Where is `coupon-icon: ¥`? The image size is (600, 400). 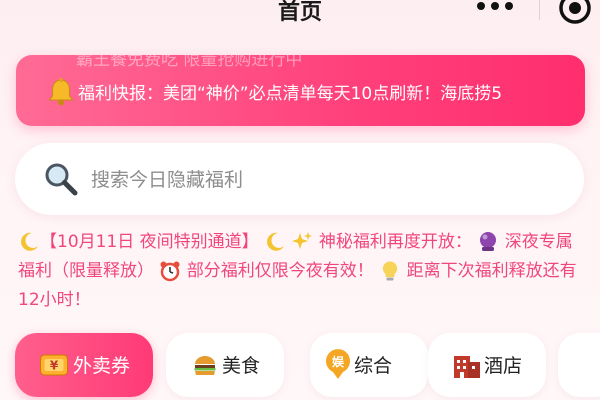 coupon-icon: ¥ is located at coordinates (54, 365).